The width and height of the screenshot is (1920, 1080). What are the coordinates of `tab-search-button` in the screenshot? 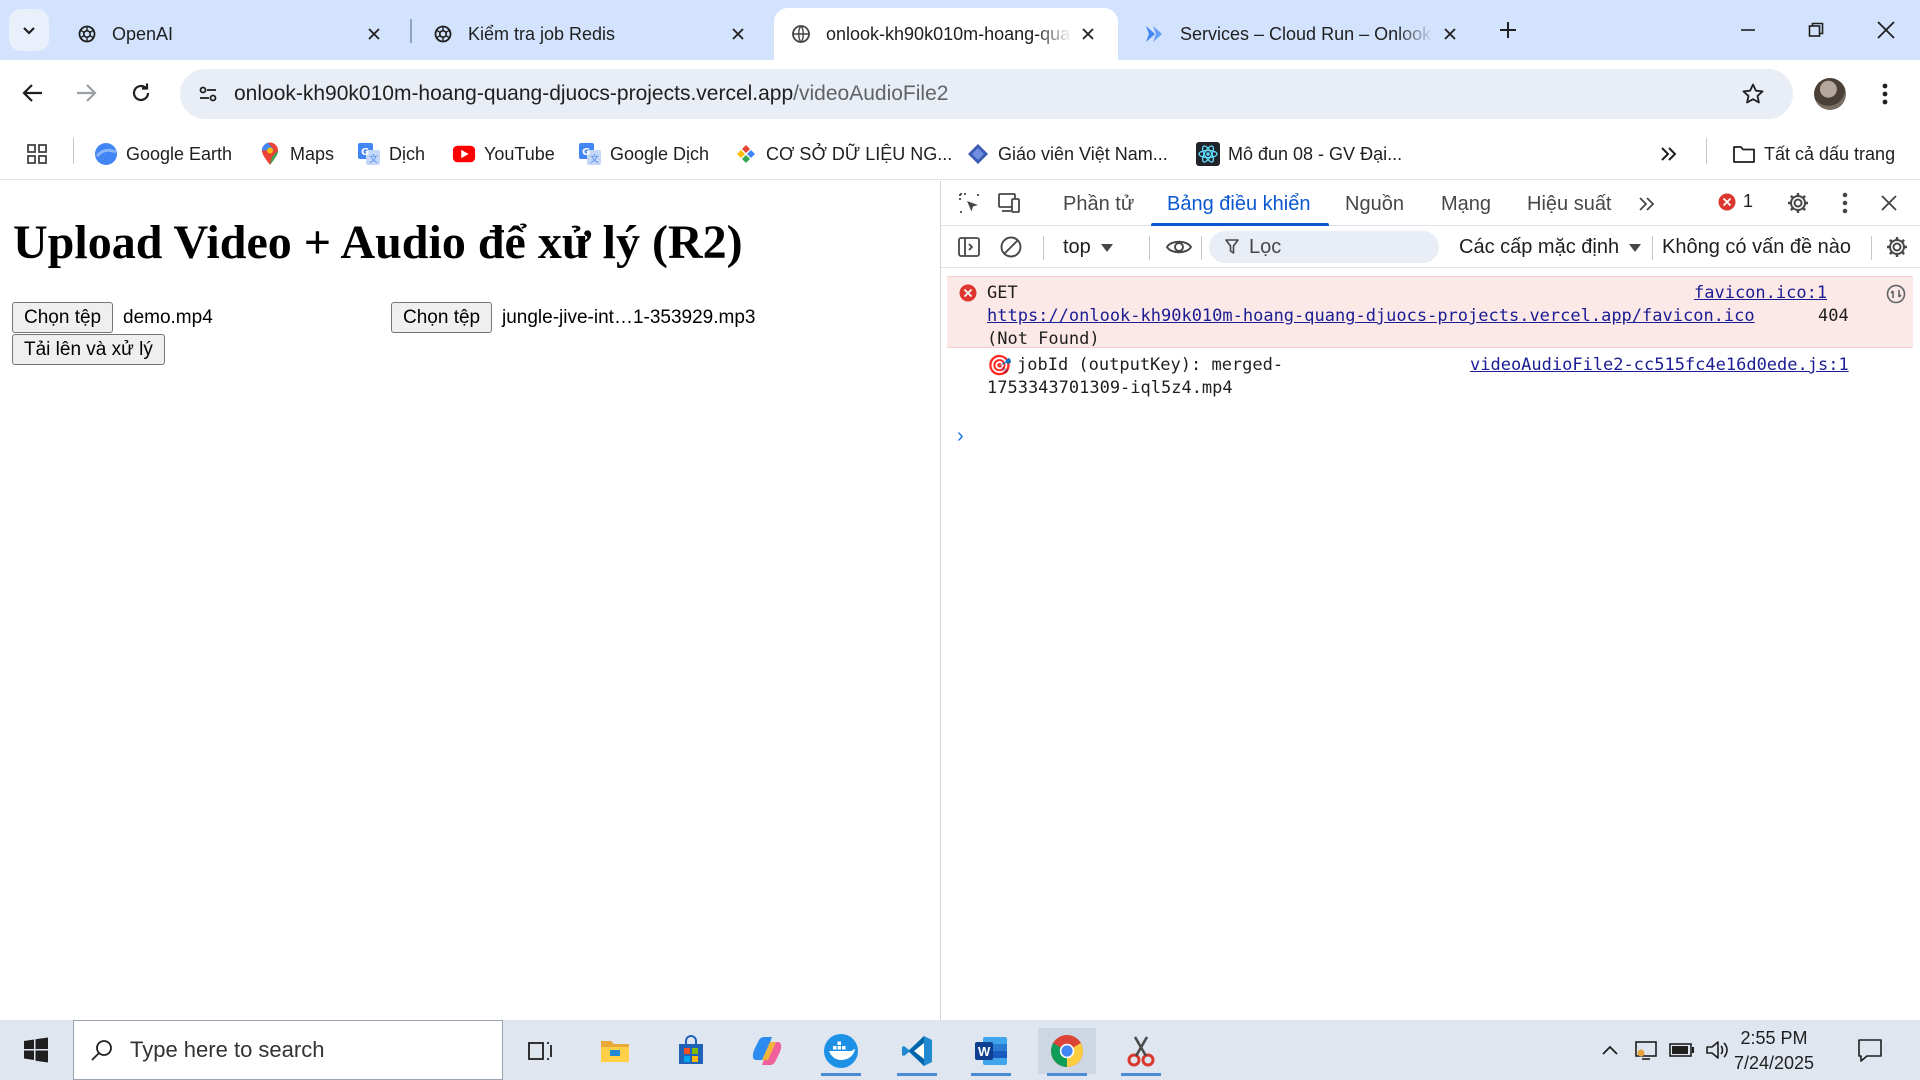 It's located at (29, 30).